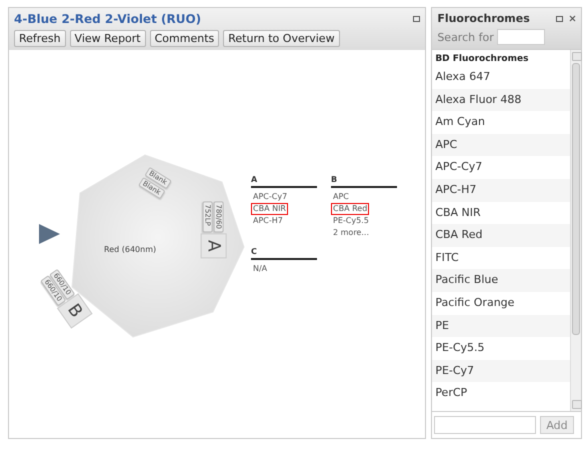  Describe the element at coordinates (351, 221) in the screenshot. I see `channel-entry: PE-Cy5.5` at that location.